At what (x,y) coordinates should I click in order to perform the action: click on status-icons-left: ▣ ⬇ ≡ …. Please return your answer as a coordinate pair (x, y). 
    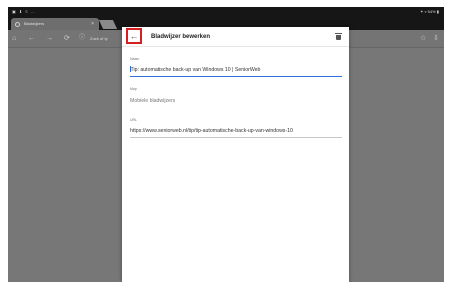
    Looking at the image, I should click on (24, 11).